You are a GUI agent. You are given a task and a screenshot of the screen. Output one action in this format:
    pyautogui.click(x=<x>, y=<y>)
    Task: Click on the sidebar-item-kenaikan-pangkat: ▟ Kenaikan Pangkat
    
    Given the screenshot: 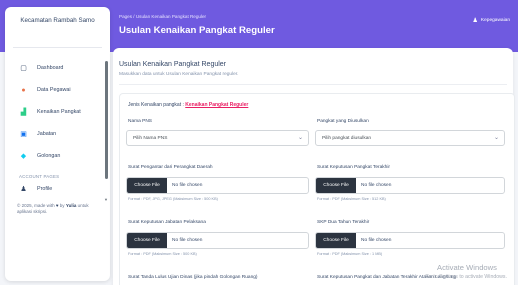 What is the action you would take?
    pyautogui.click(x=50, y=112)
    